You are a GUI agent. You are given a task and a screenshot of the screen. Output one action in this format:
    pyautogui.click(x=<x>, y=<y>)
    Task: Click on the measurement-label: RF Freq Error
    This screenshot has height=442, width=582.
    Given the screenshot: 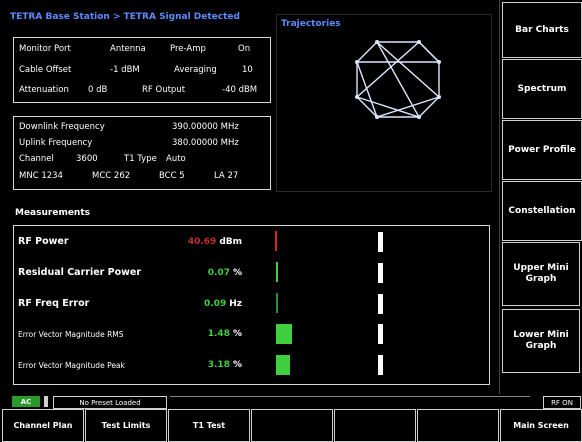 What is the action you would take?
    pyautogui.click(x=54, y=303)
    